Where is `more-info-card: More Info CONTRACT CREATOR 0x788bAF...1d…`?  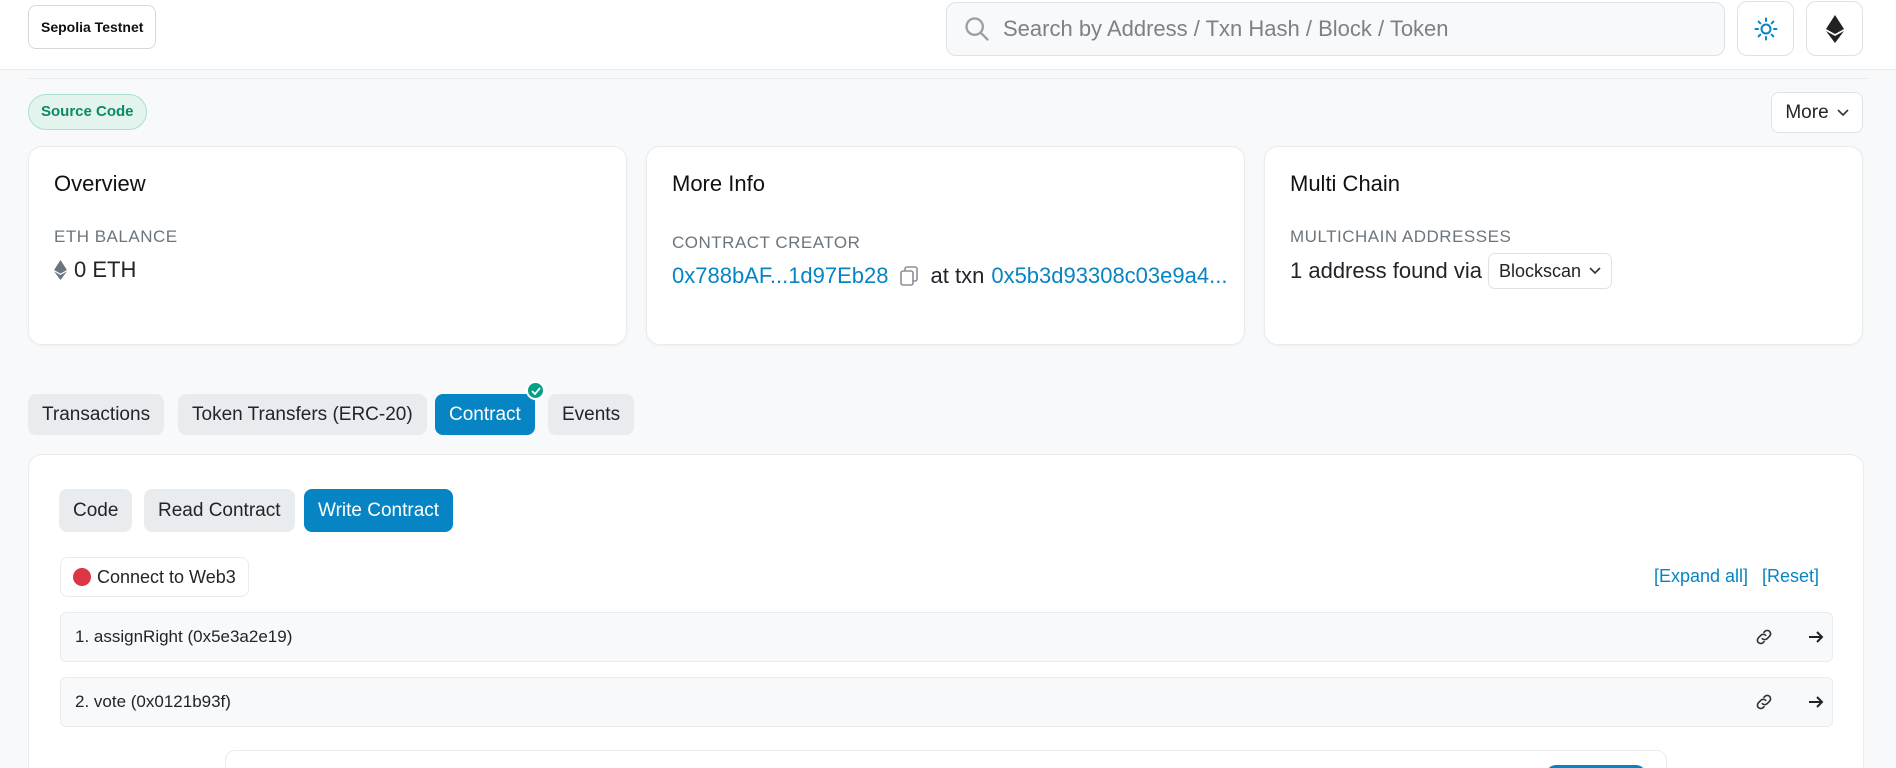
more-info-card: More Info CONTRACT CREATOR 0x788bAF...1d… is located at coordinates (945, 245).